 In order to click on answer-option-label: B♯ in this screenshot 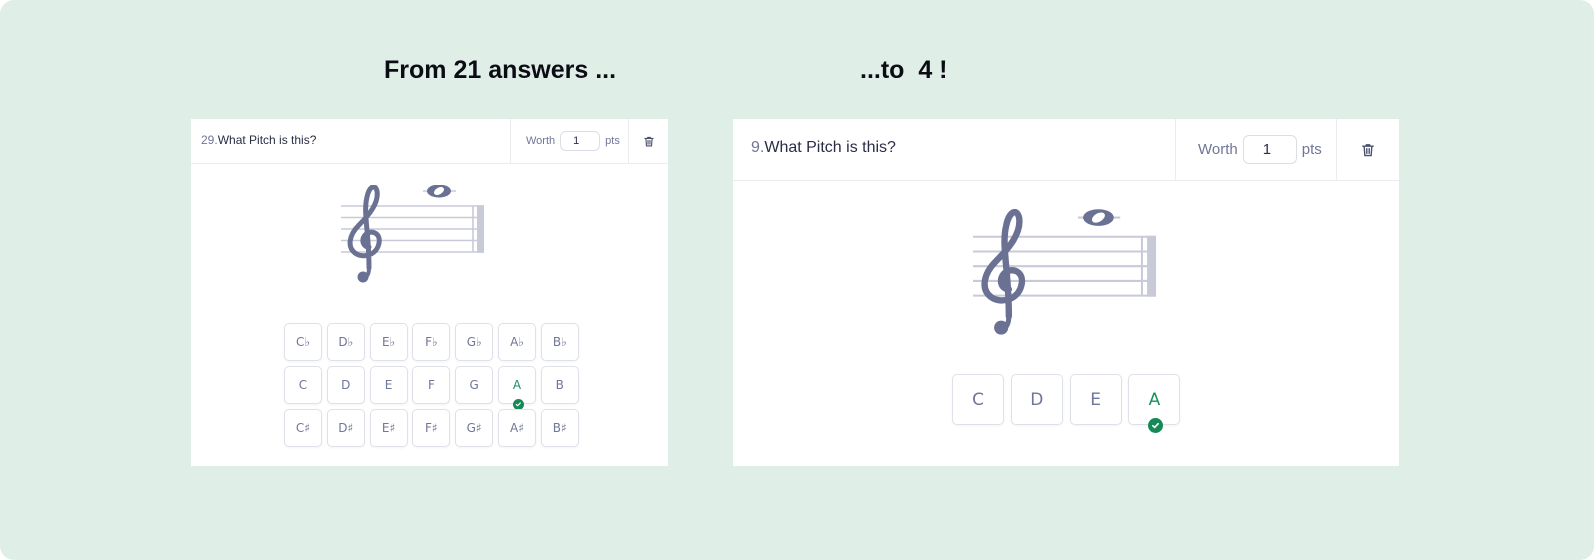, I will do `click(559, 428)`.